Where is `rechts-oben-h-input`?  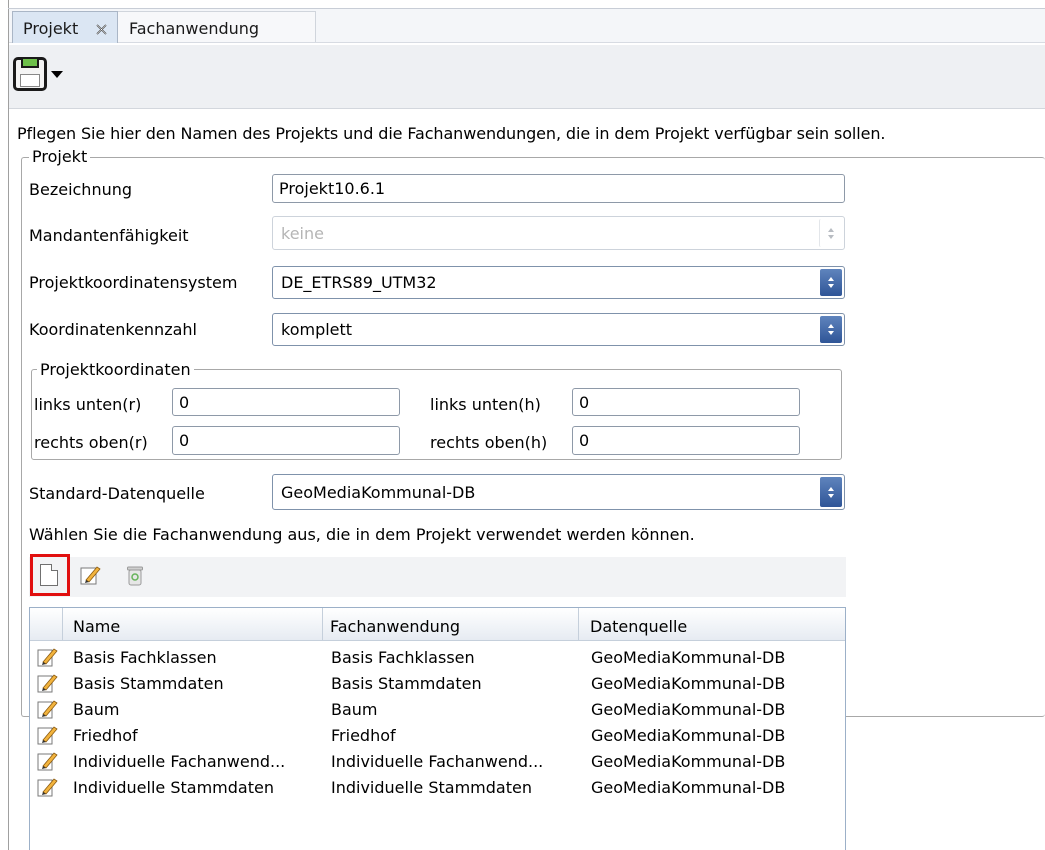 rechts-oben-h-input is located at coordinates (686, 440).